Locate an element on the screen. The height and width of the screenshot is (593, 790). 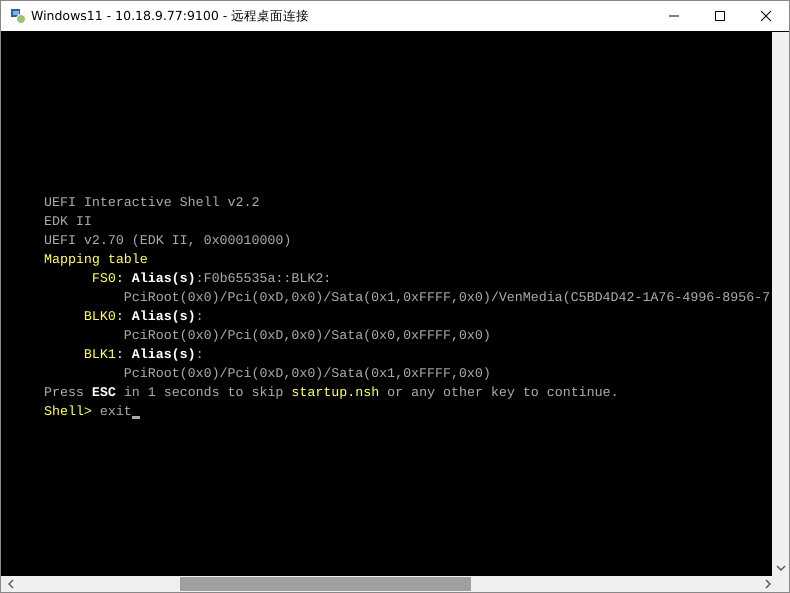
console-text: BLK0: is located at coordinates (103, 317).